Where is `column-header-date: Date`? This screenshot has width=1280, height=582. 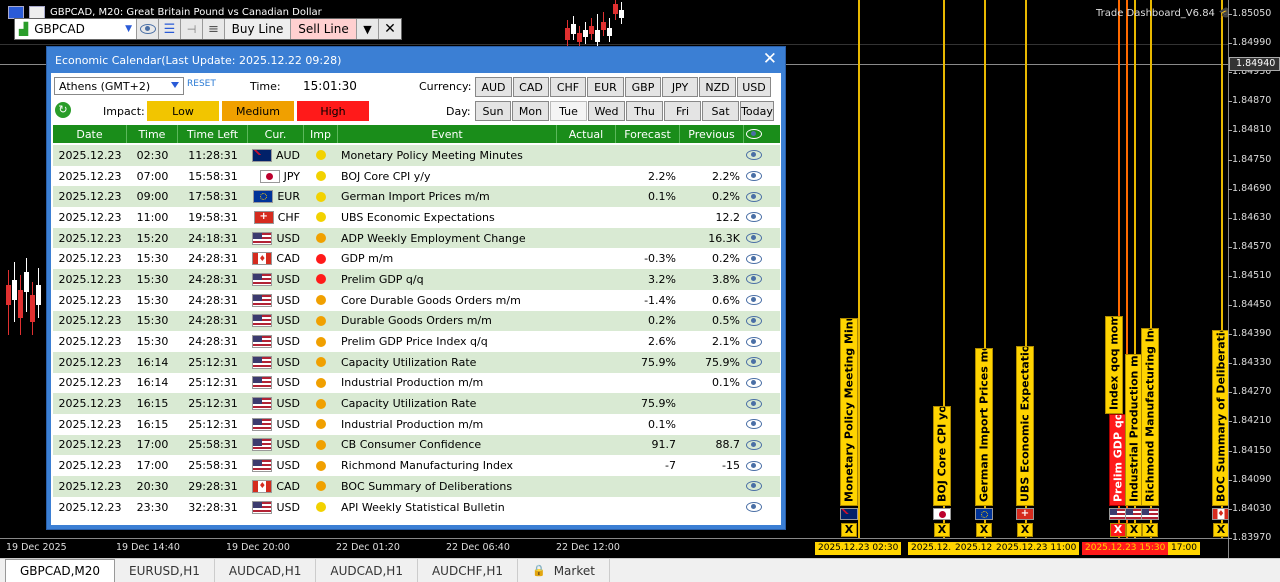 column-header-date: Date is located at coordinates (90, 134).